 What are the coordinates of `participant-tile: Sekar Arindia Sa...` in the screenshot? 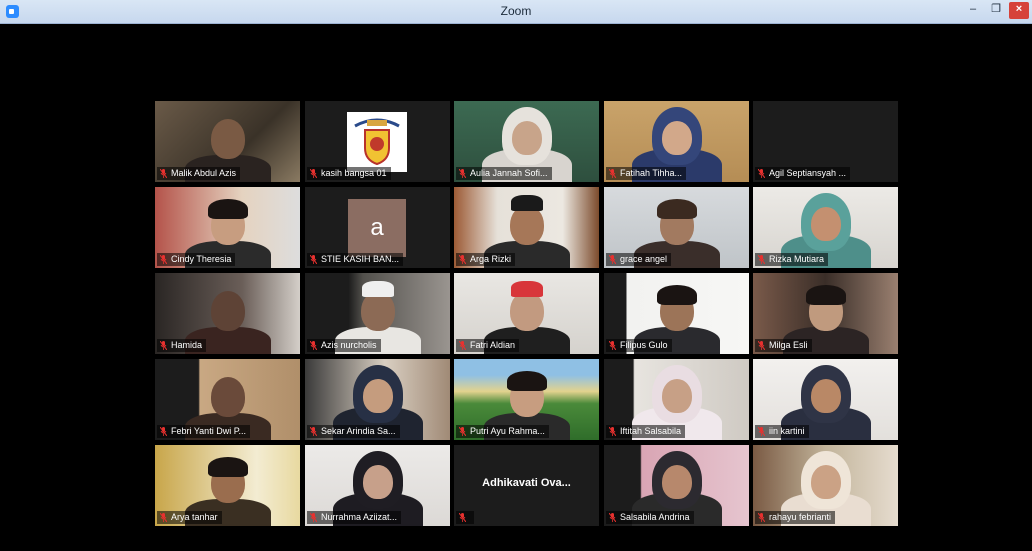 It's located at (377, 399).